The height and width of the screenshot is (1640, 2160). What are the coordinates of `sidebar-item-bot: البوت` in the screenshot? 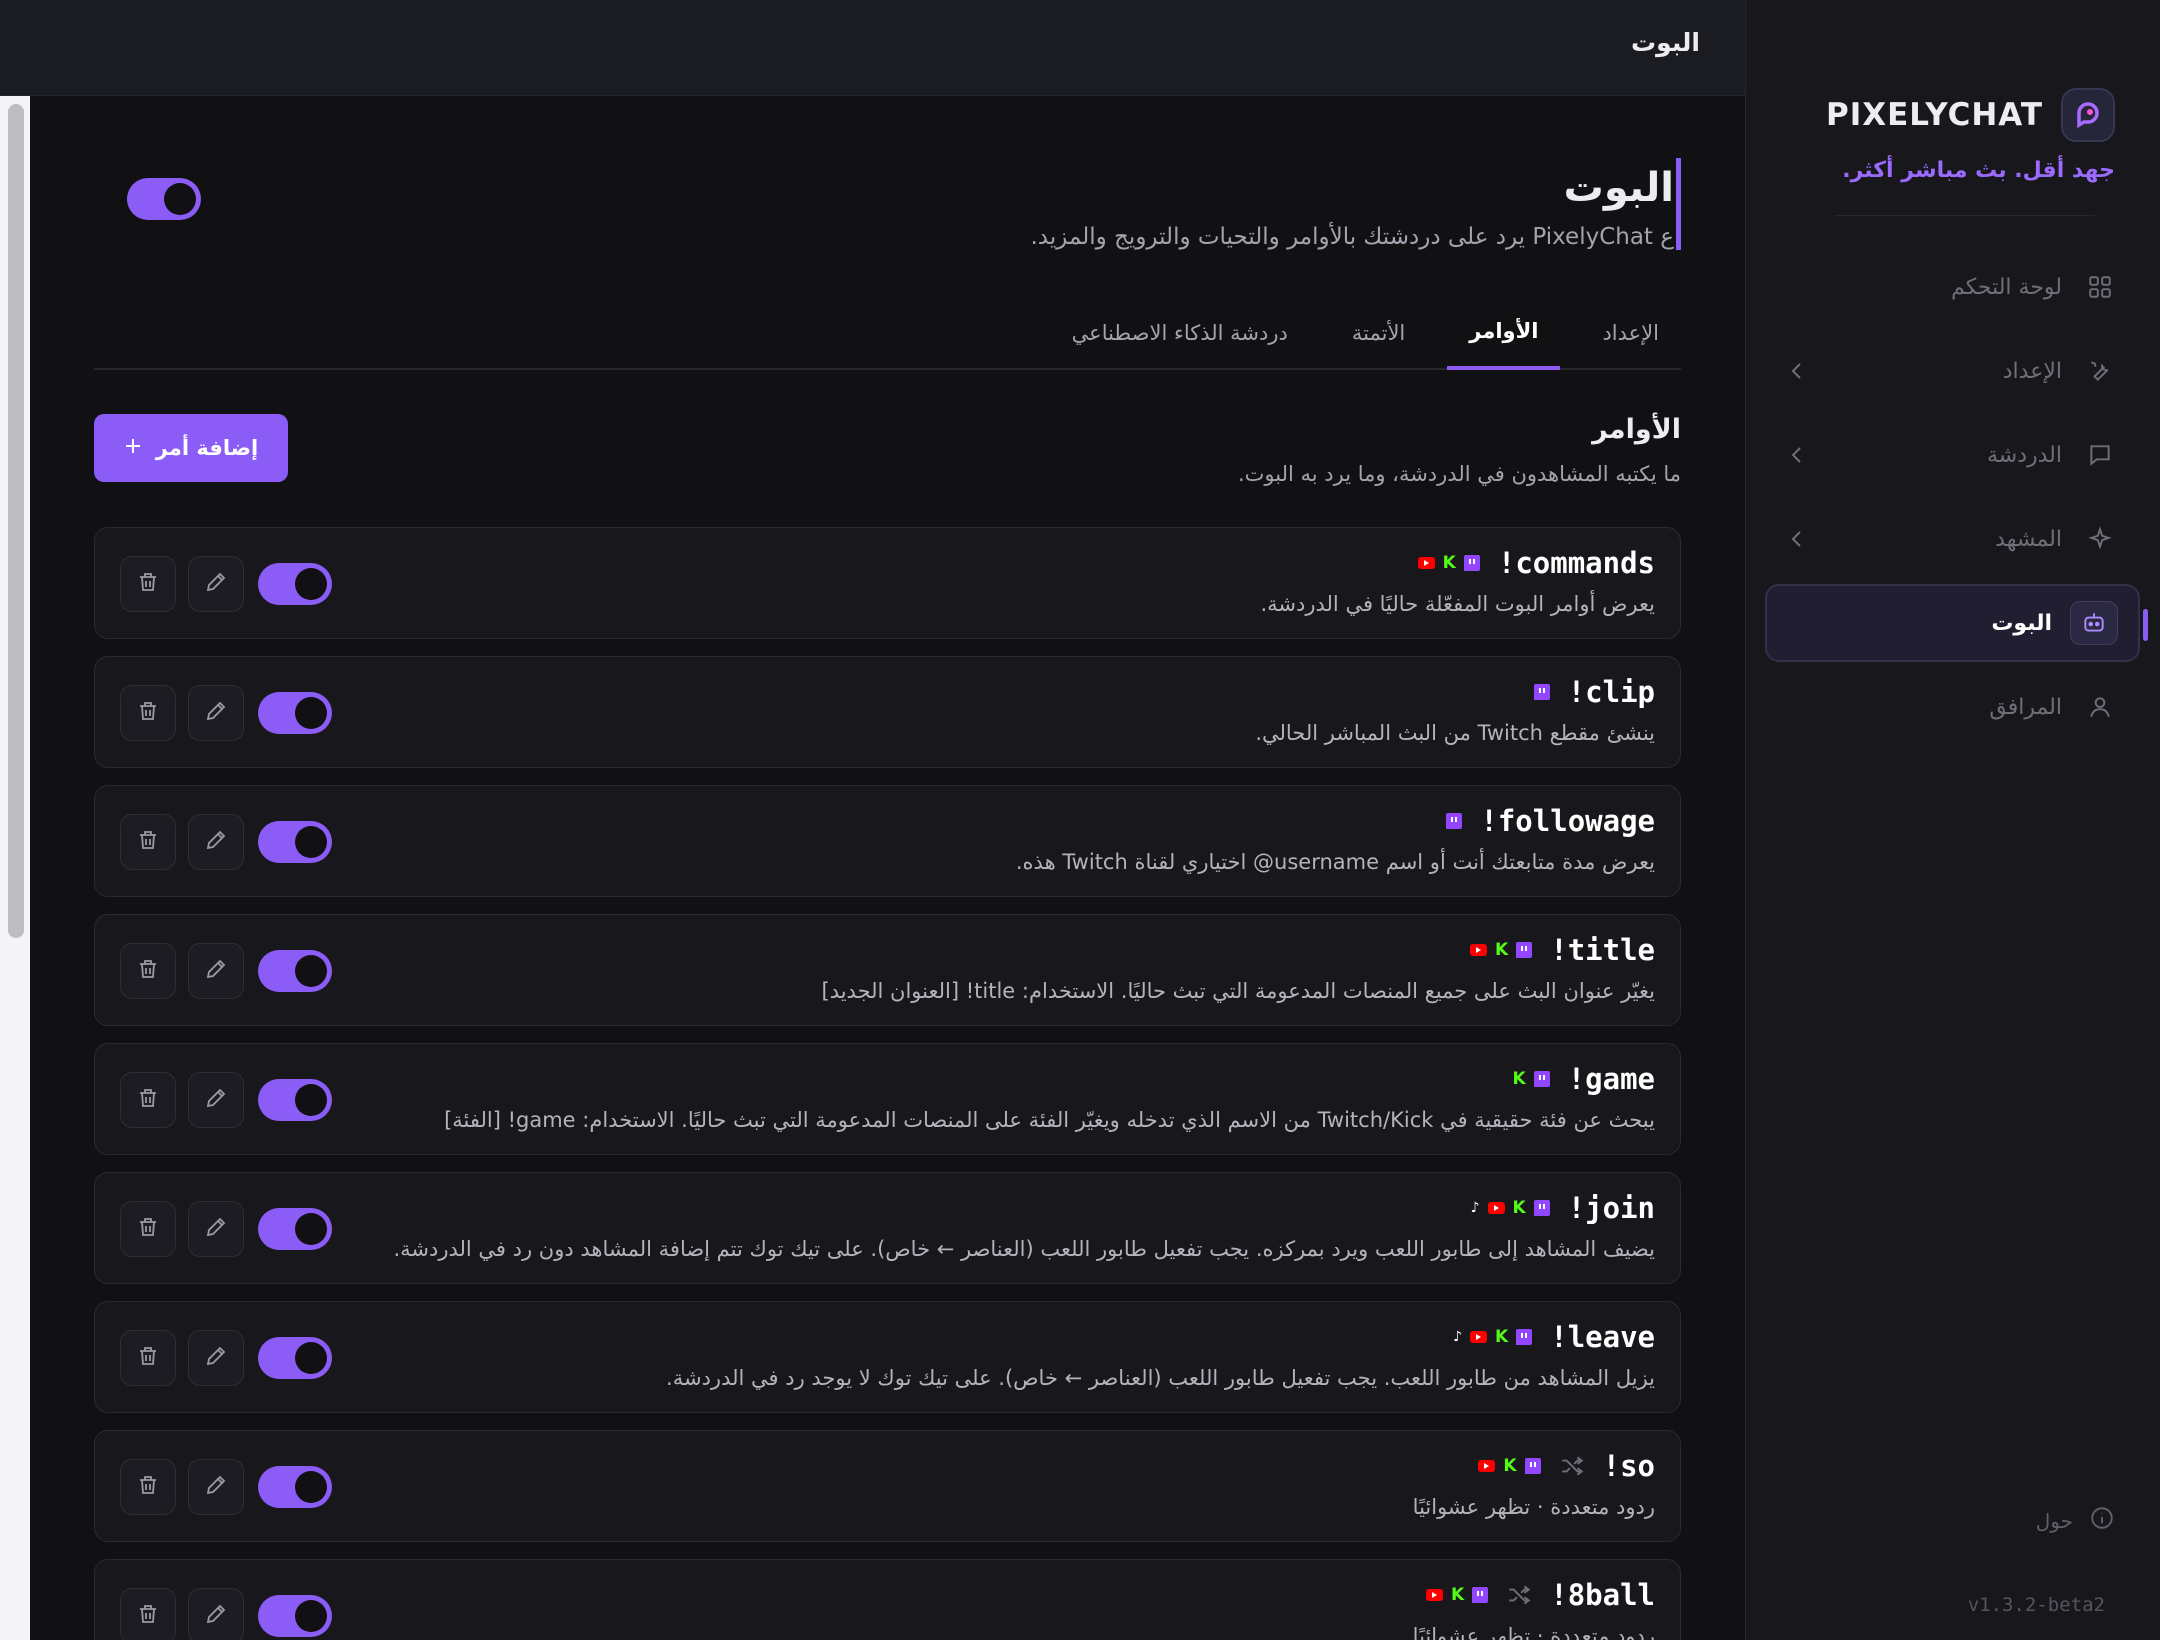 It's located at (1956, 623).